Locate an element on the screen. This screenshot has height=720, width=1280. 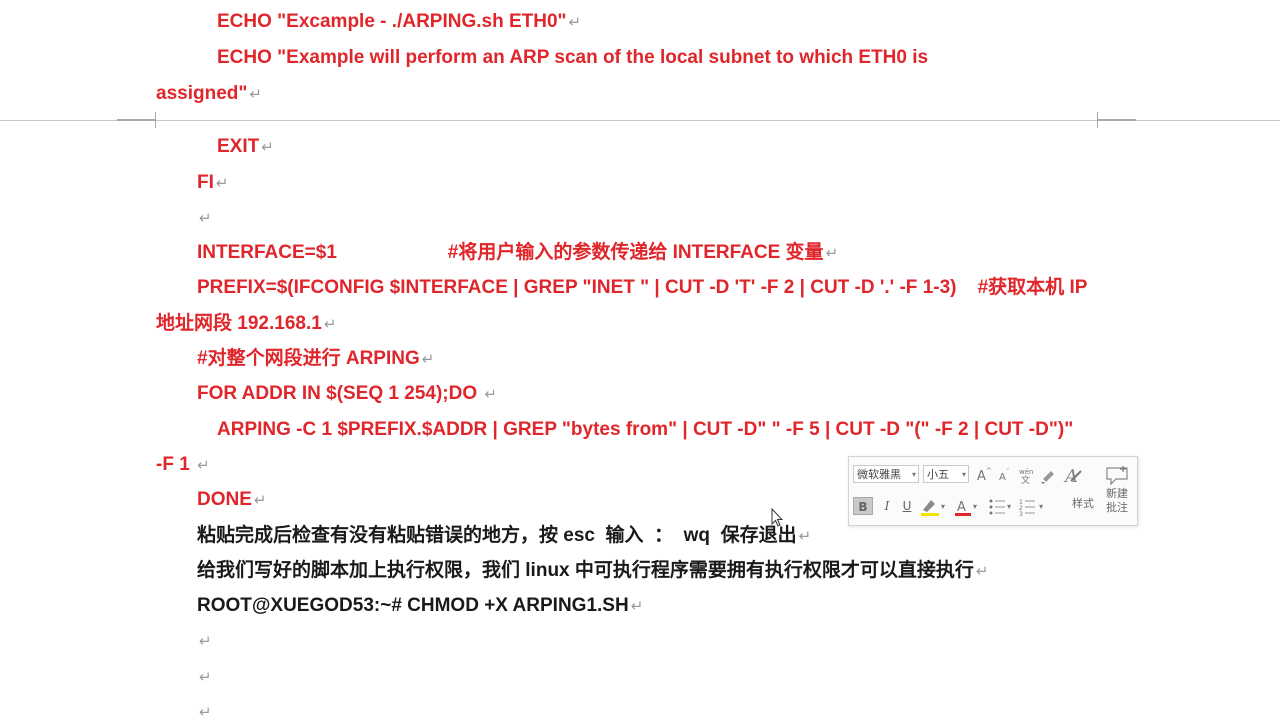
svg-text: ˇ is located at coordinates (1008, 472).